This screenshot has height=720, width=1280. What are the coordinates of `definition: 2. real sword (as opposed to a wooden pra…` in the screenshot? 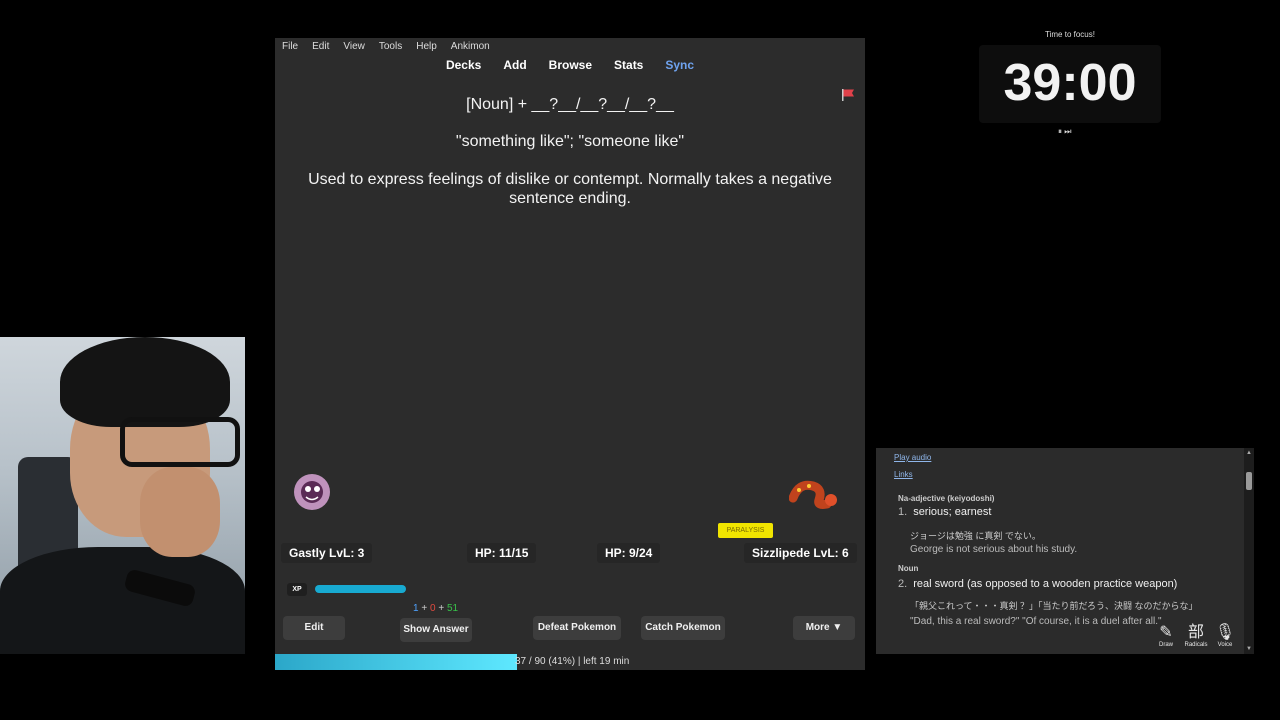 It's located at (1037, 584).